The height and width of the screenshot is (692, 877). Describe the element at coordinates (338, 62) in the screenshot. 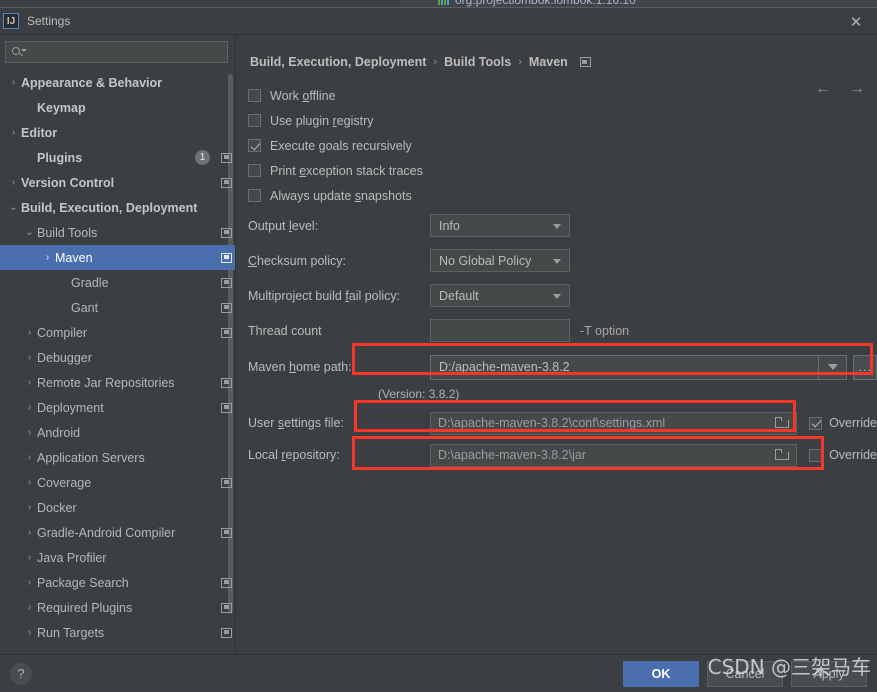

I see `breadcrumb-item-1: Build, Execution, Deployment` at that location.